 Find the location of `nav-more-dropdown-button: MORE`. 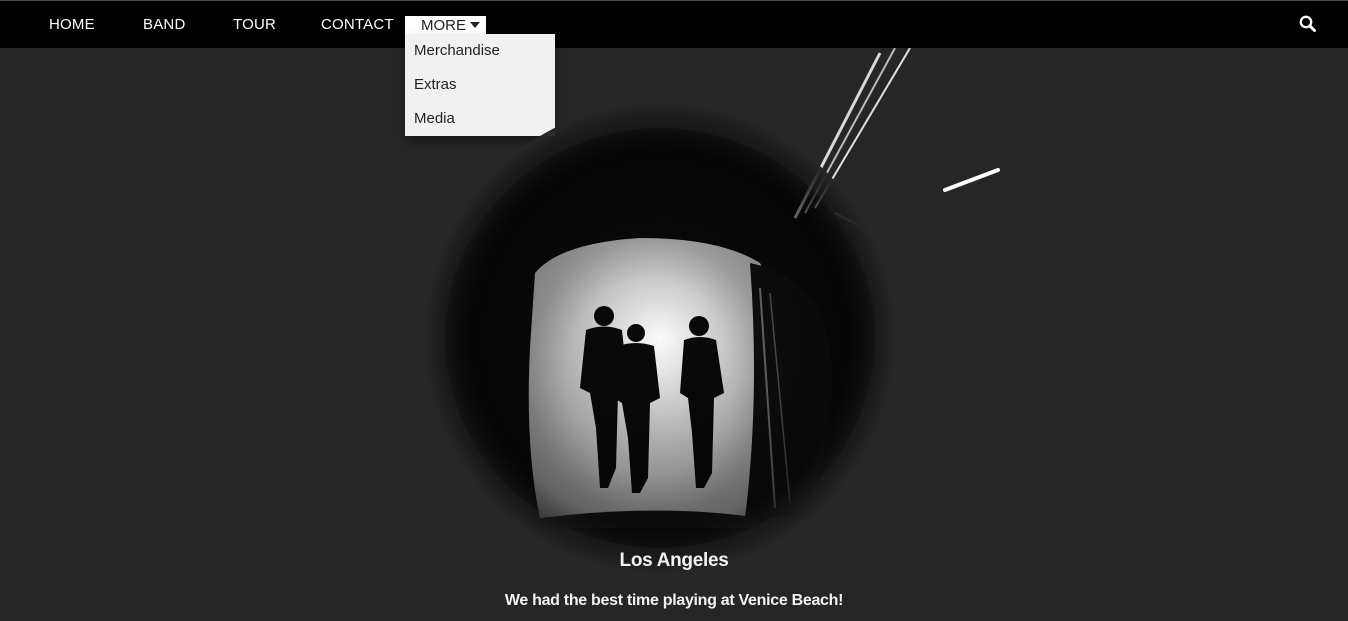

nav-more-dropdown-button: MORE is located at coordinates (445, 25).